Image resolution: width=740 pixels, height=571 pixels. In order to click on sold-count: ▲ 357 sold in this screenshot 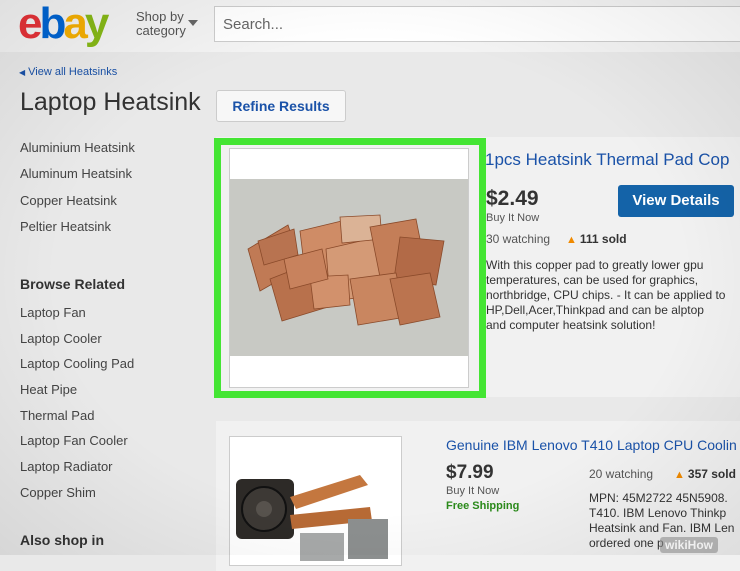, I will do `click(705, 474)`.